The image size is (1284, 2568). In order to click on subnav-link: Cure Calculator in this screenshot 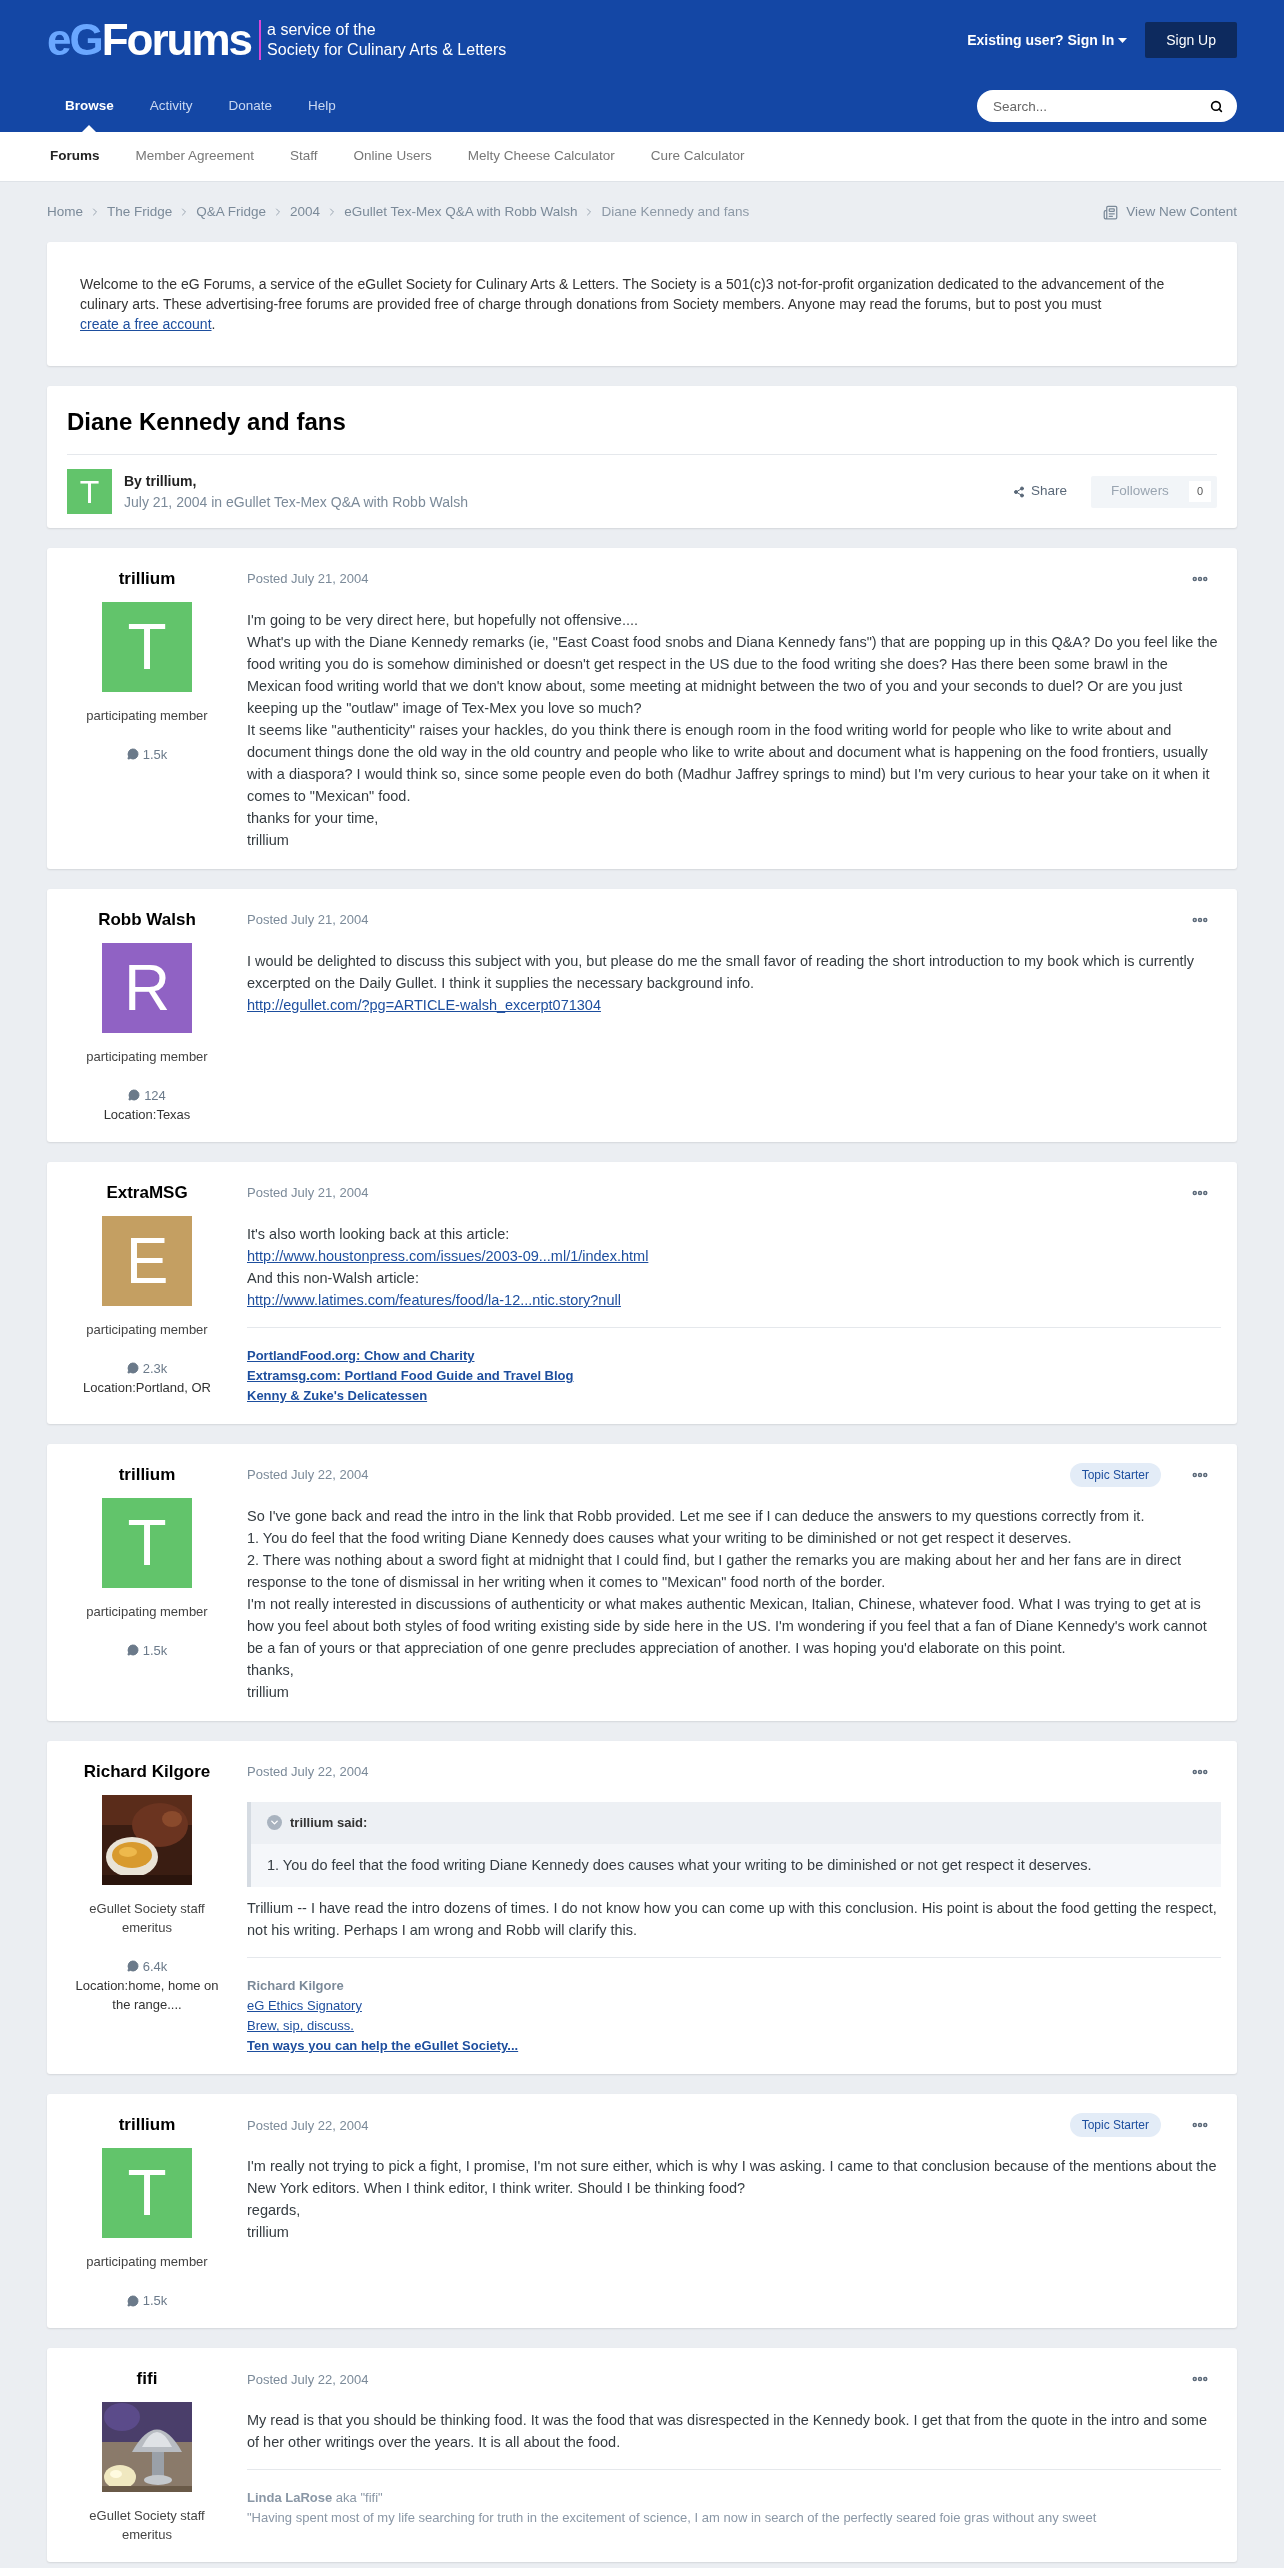, I will do `click(697, 156)`.